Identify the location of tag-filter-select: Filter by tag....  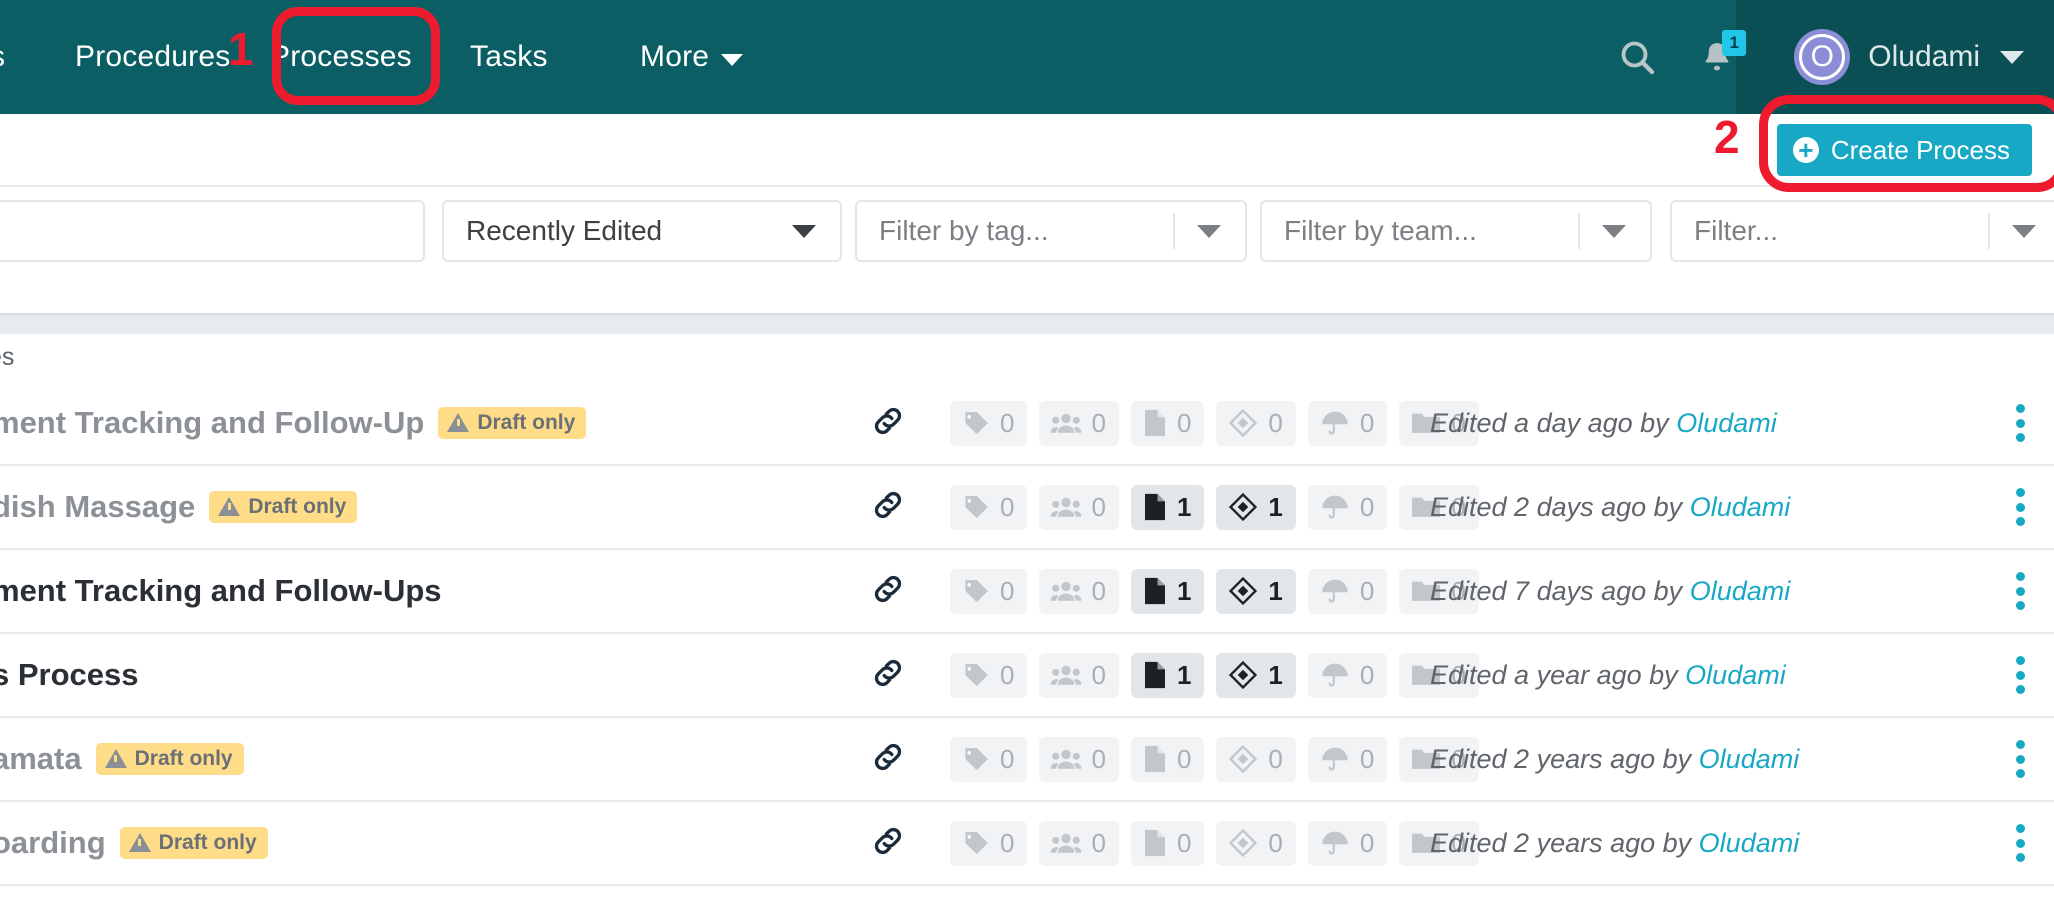
(1051, 231).